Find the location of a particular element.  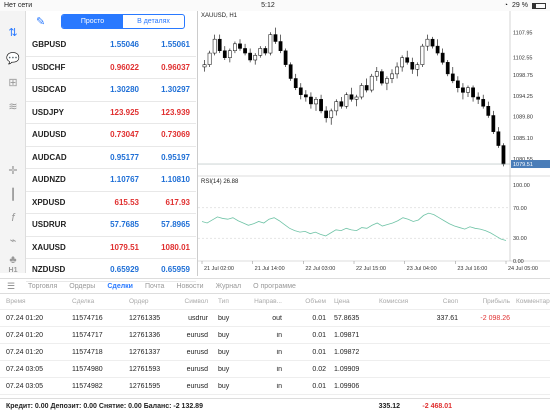

view-mode-segment: Просто В деталях is located at coordinates (123, 21).